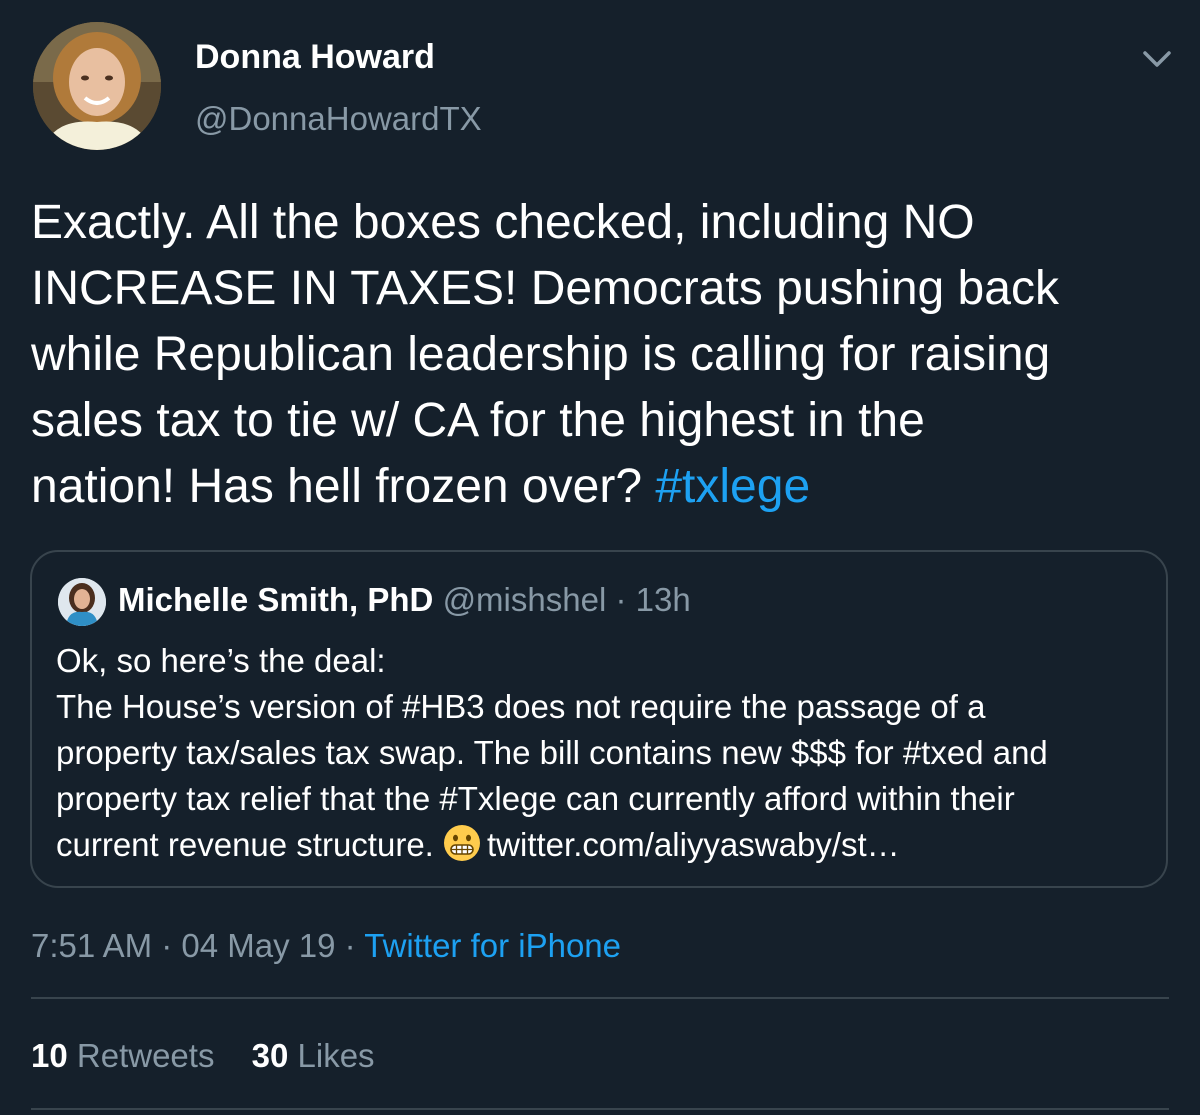 Image resolution: width=1200 pixels, height=1115 pixels. I want to click on retweets-label: Retweets, so click(145, 1055).